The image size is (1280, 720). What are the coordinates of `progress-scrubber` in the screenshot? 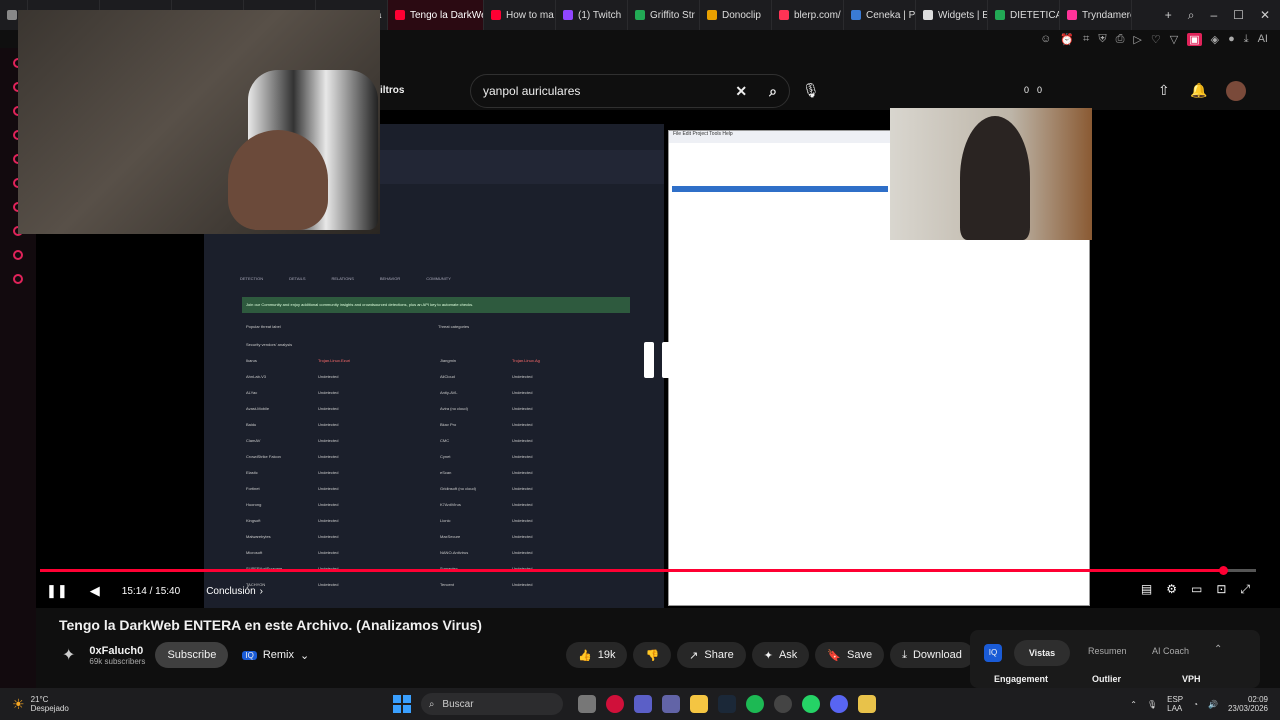 It's located at (1223, 570).